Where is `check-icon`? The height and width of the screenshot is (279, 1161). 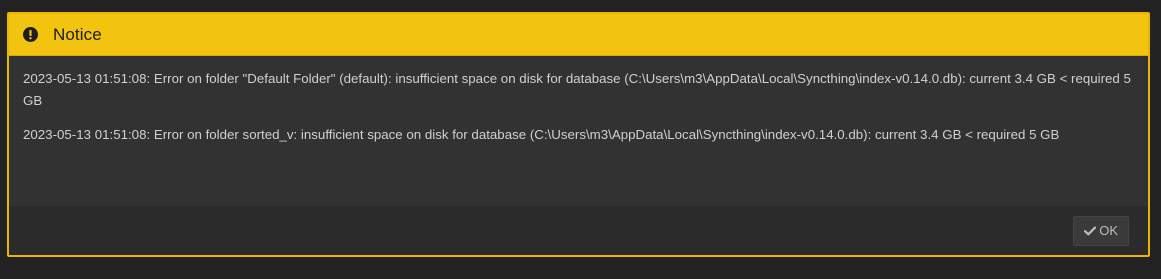
check-icon is located at coordinates (1090, 231).